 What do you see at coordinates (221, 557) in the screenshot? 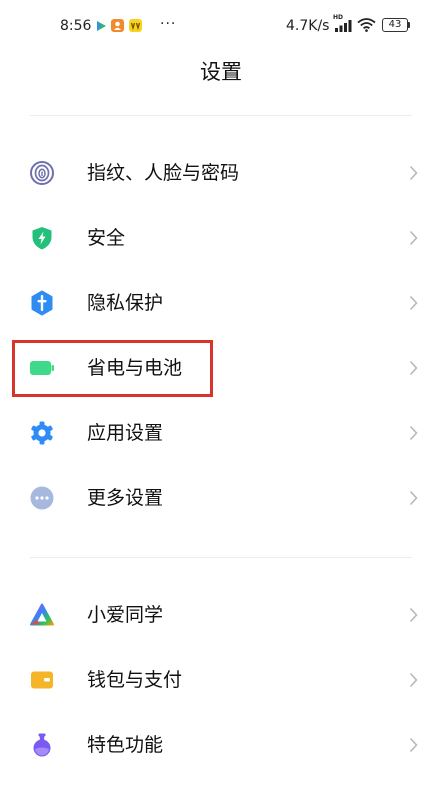
I see `divider-middle` at bounding box center [221, 557].